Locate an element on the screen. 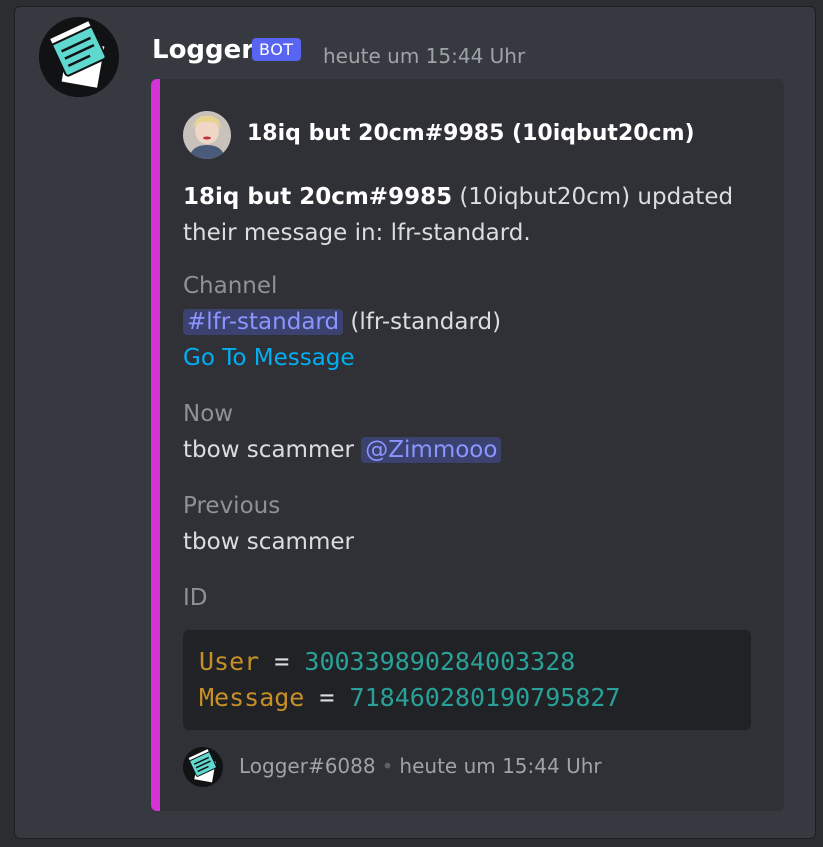 The image size is (823, 847). embed-author-name: 18iq but 20cm#9985 (10iqbut20cm) is located at coordinates (471, 133).